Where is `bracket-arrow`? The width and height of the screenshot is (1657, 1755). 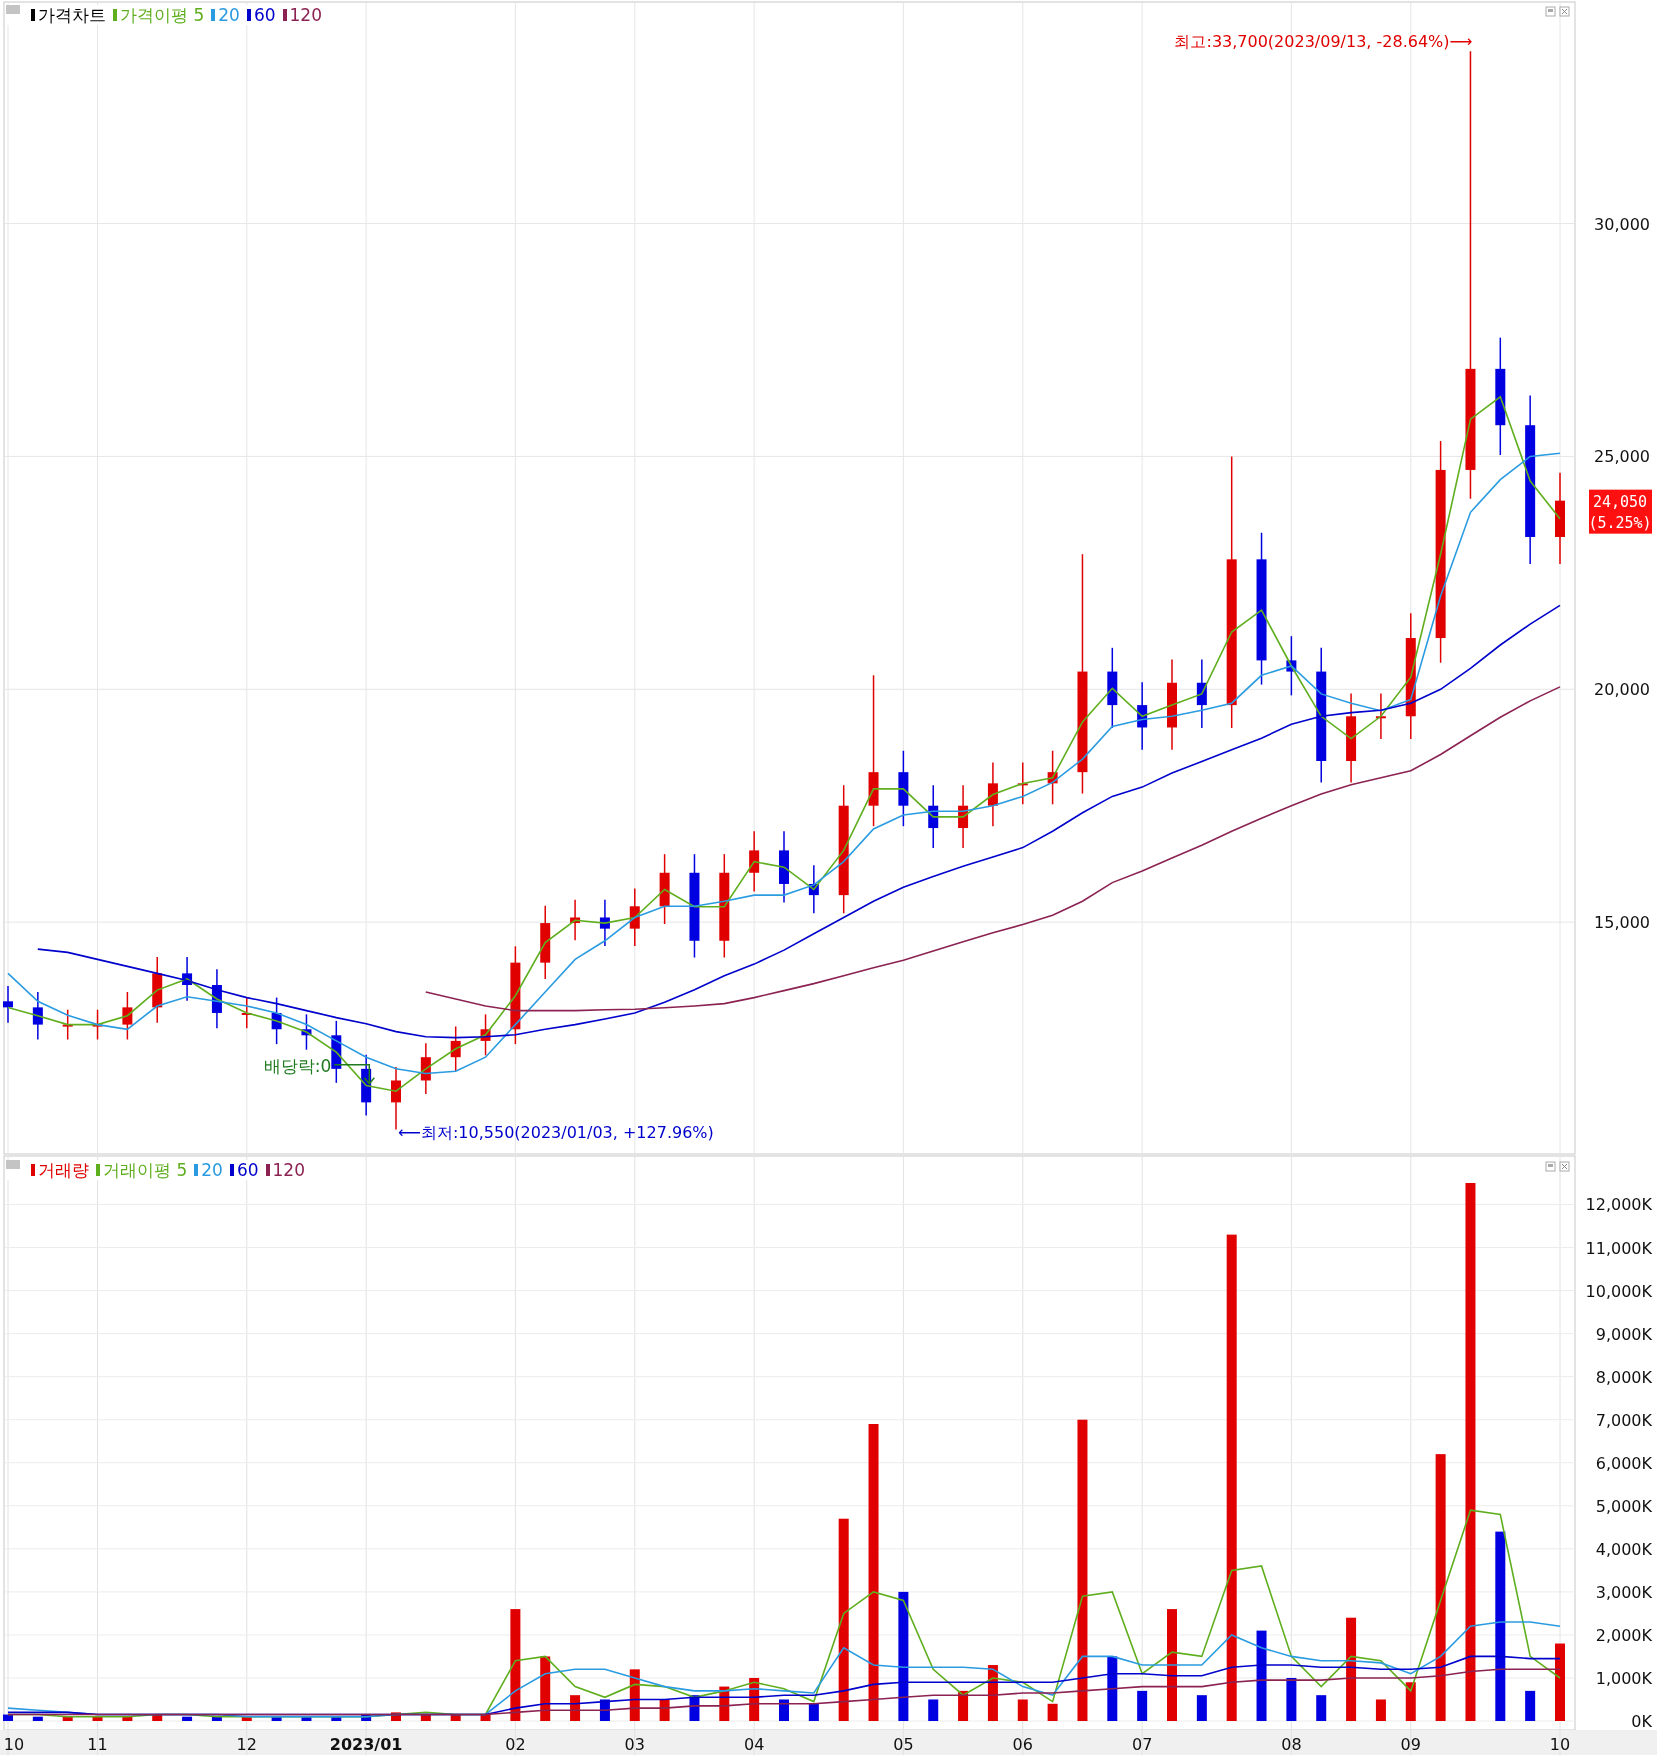 bracket-arrow is located at coordinates (354, 1074).